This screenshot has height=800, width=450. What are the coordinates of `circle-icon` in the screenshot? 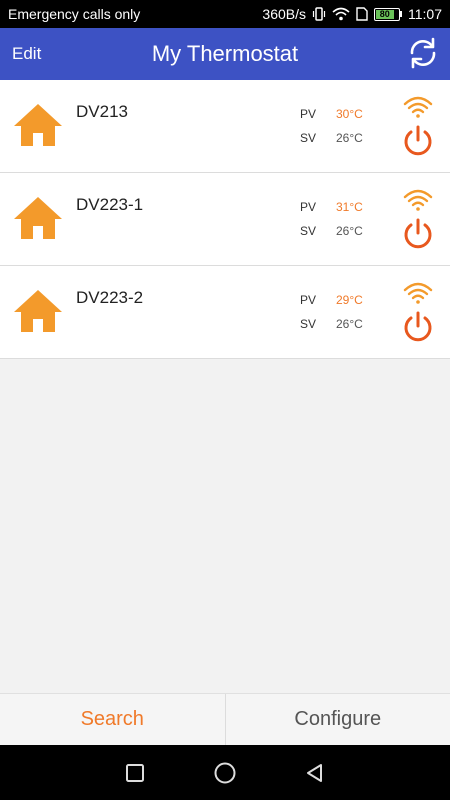 It's located at (225, 772).